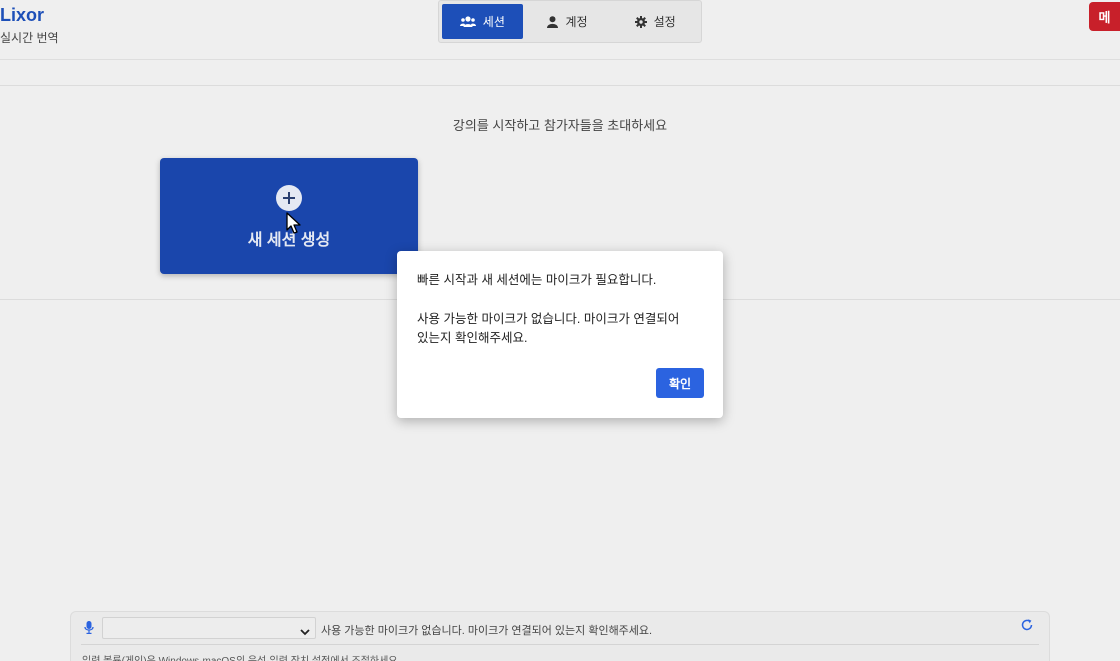  What do you see at coordinates (472, 338) in the screenshot?
I see `dialog-message-line: 있는지 확인해주세요.` at bounding box center [472, 338].